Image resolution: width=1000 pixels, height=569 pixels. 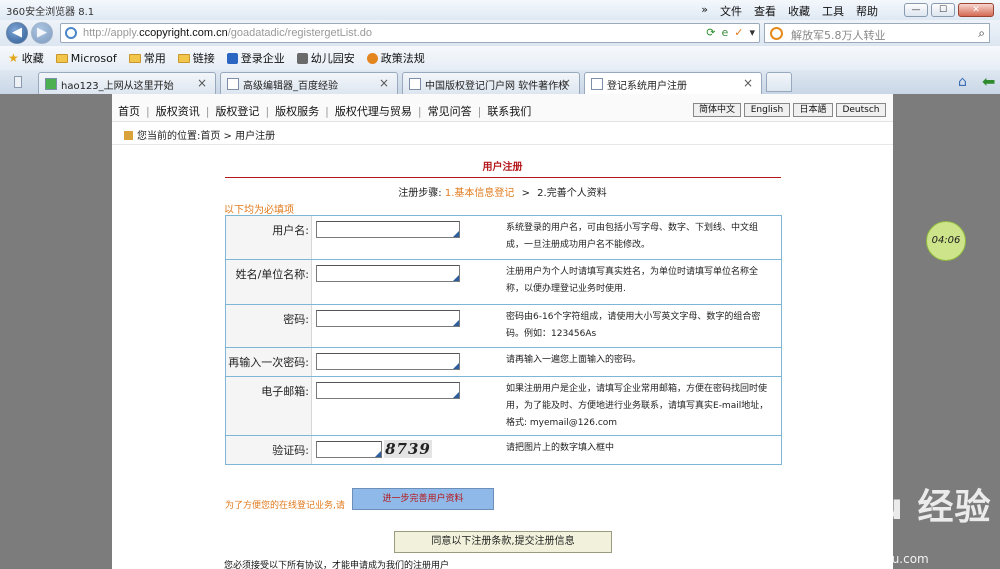 I want to click on tab-editor: 高级编辑器_百度经验 ×, so click(x=309, y=83).